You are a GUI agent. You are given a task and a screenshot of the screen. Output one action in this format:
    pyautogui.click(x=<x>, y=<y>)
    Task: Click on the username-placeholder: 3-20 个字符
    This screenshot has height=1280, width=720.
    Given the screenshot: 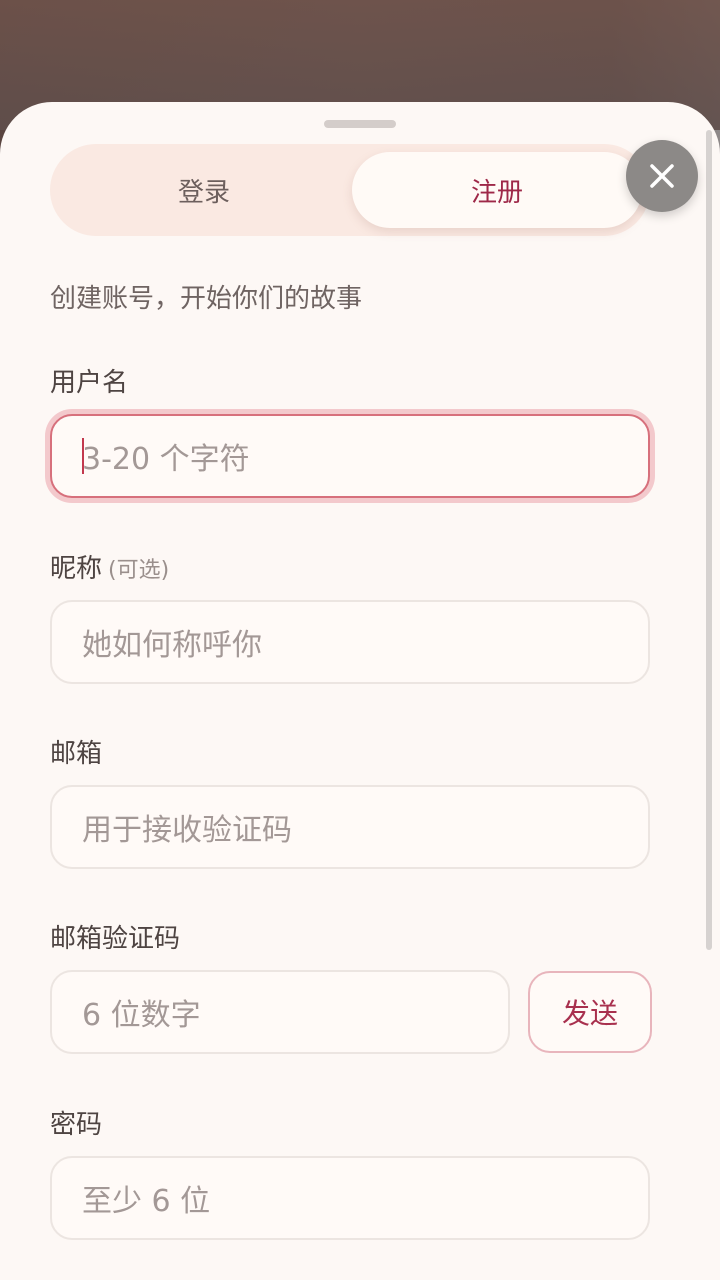 What is the action you would take?
    pyautogui.click(x=166, y=459)
    